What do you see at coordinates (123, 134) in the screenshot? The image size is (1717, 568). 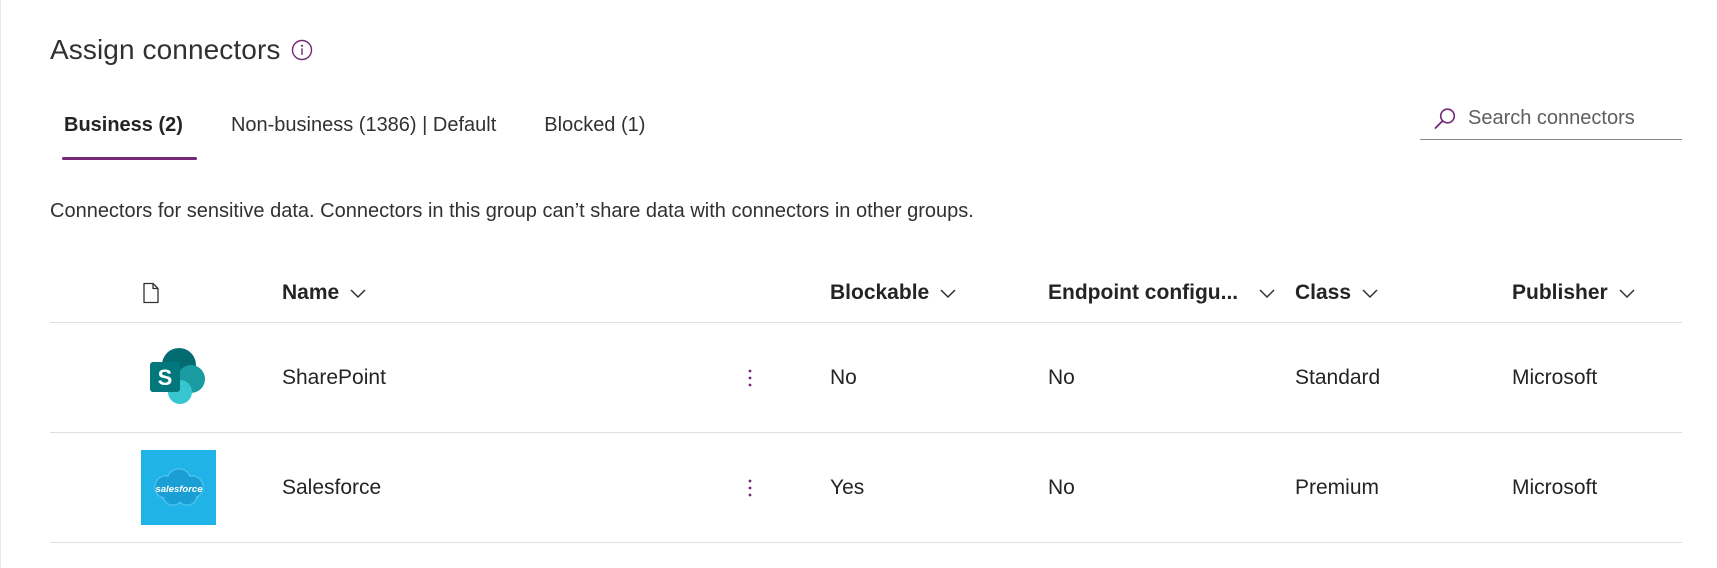 I see `tab-business: Business (2)` at bounding box center [123, 134].